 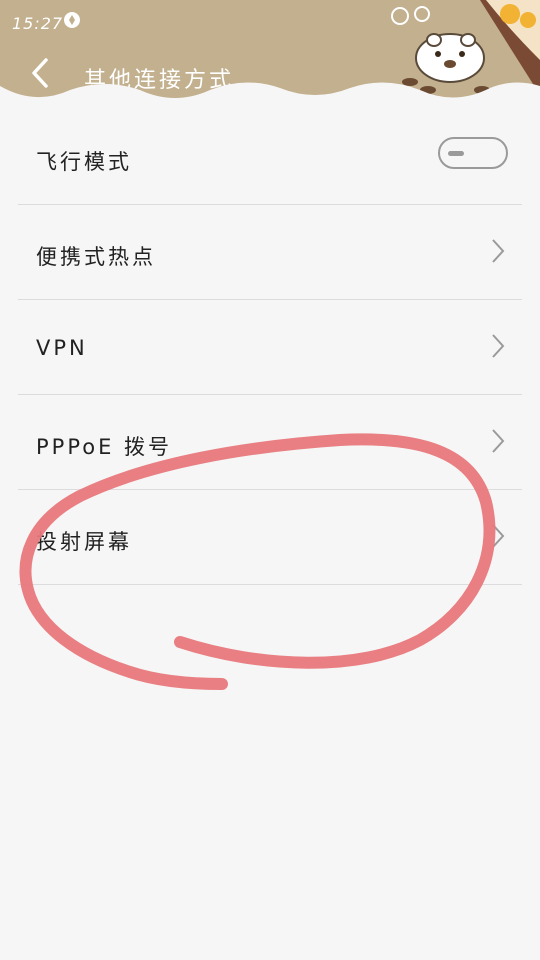 I want to click on toggle-knob, so click(x=456, y=153).